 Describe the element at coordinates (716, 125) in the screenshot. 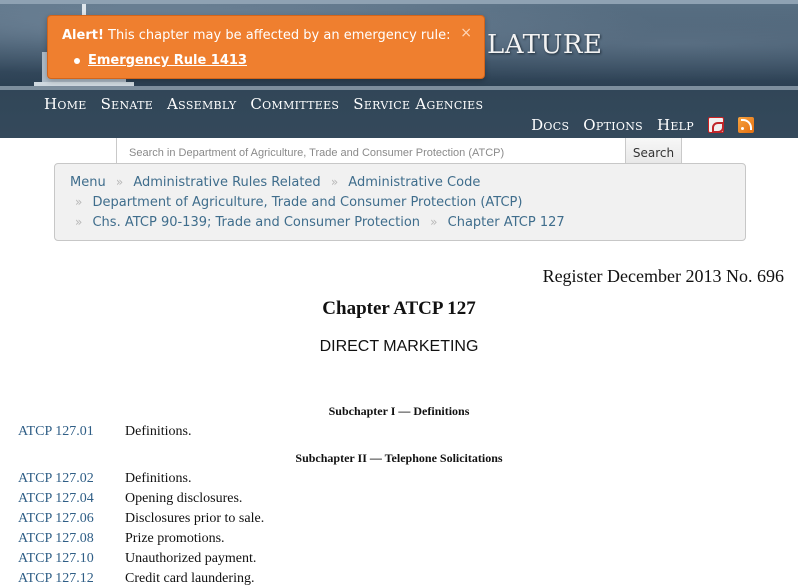

I see `pdf-icon` at that location.